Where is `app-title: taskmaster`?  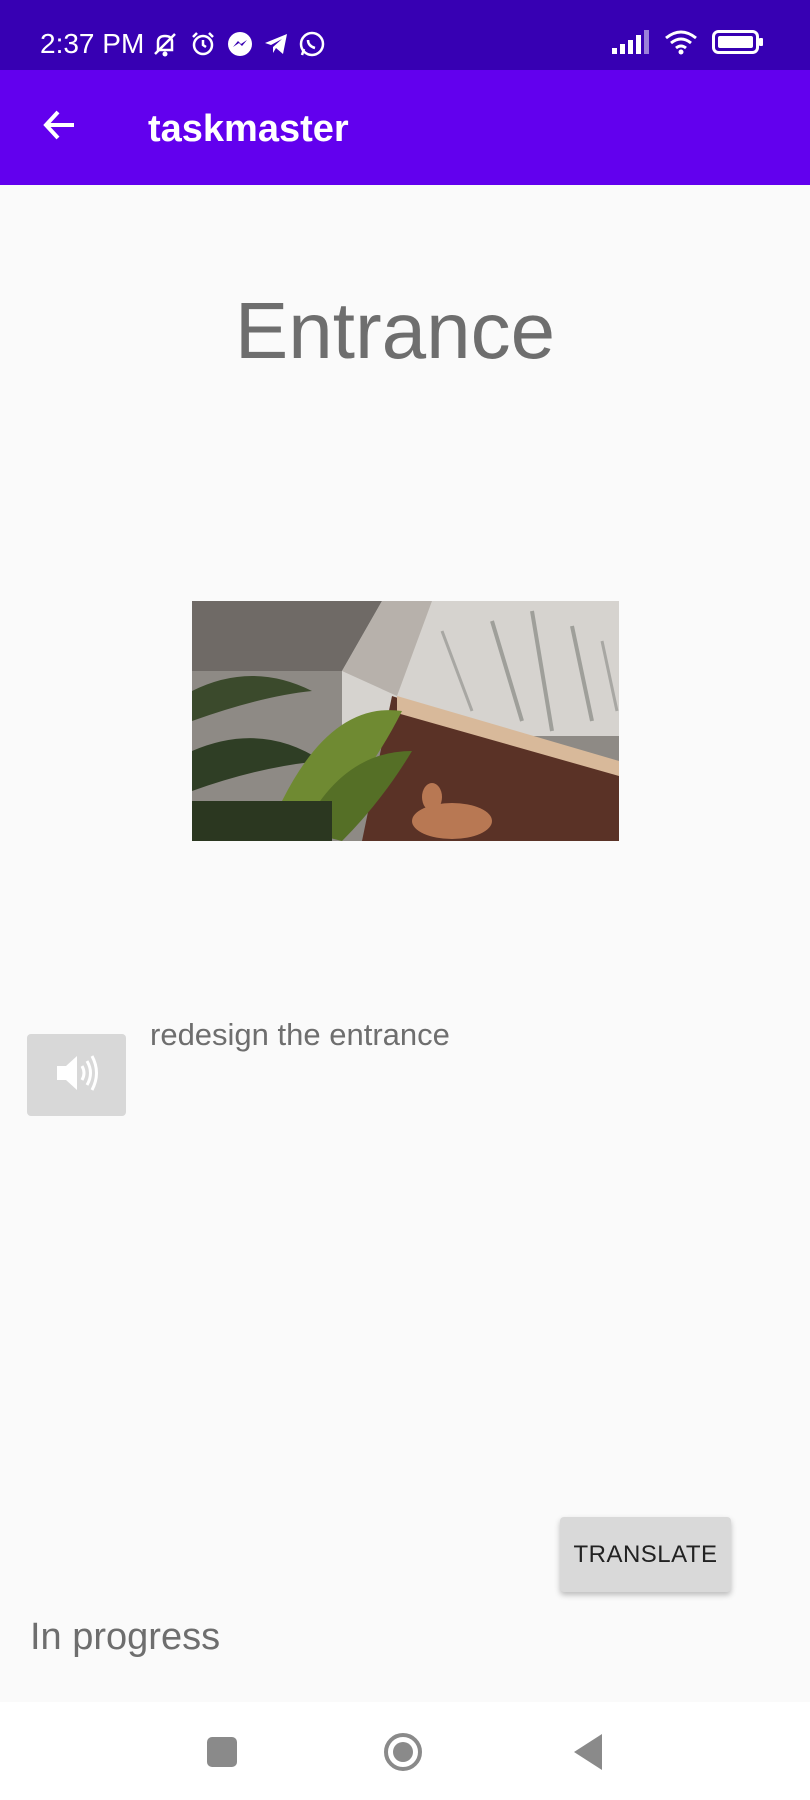 app-title: taskmaster is located at coordinates (248, 129).